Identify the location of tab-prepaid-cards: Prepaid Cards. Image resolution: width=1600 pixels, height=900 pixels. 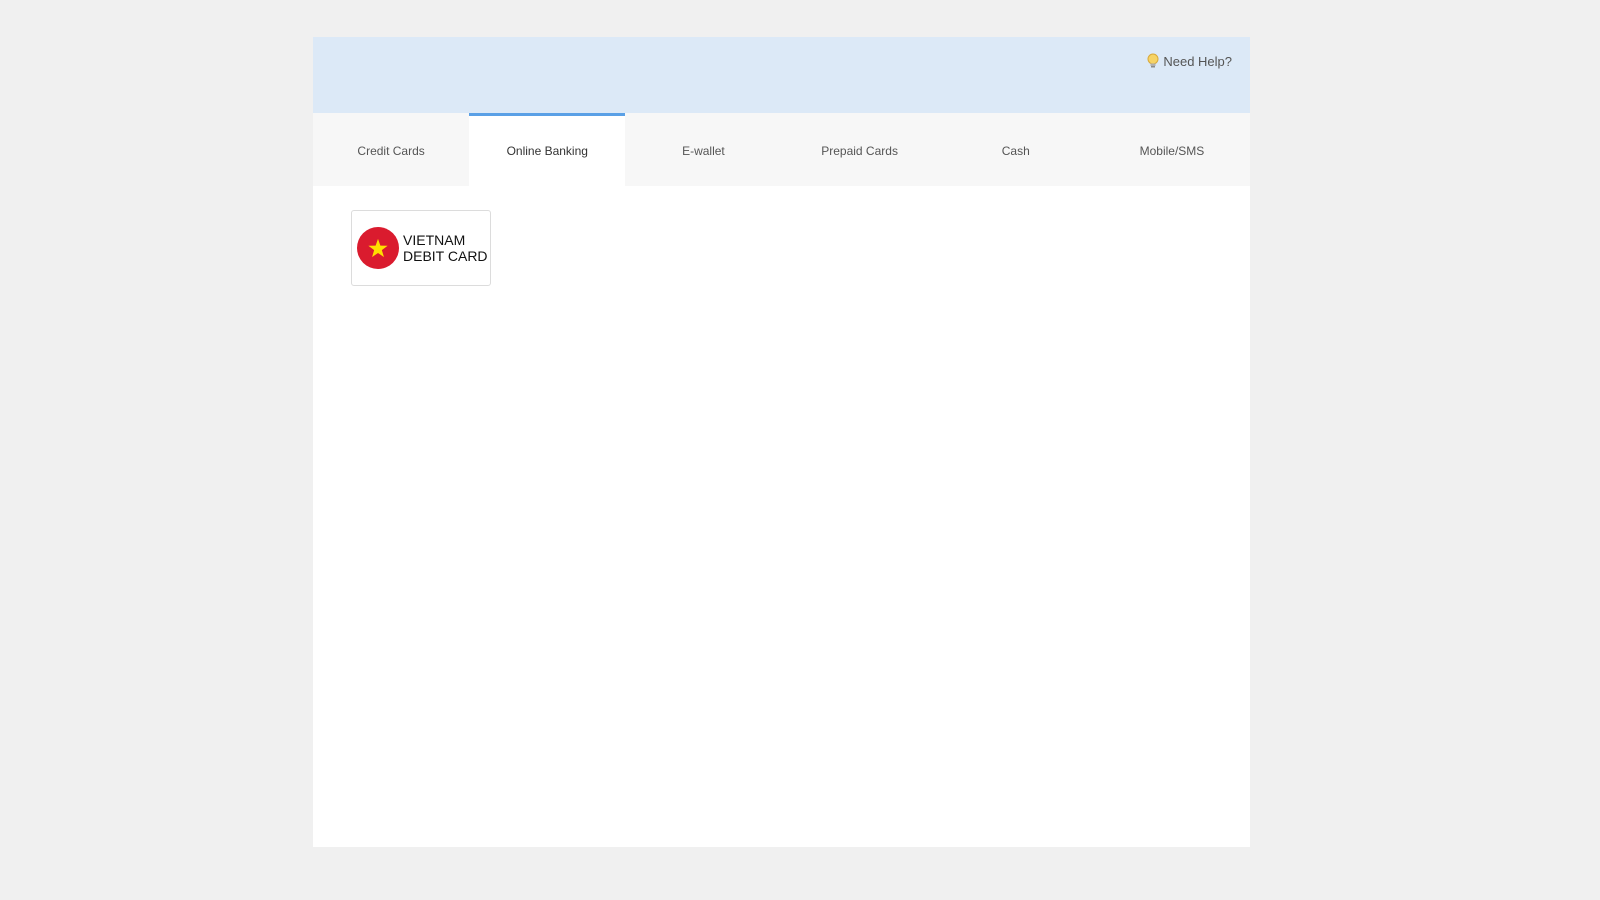
(860, 149).